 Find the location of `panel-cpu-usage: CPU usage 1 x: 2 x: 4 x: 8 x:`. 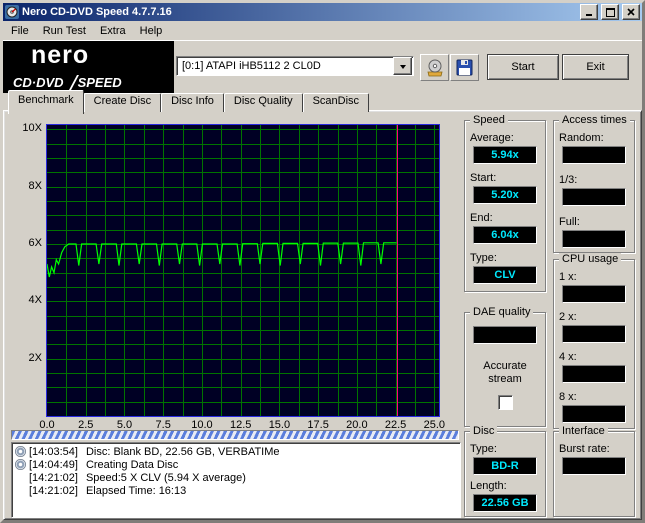

panel-cpu-usage: CPU usage 1 x: 2 x: 4 x: 8 x: is located at coordinates (594, 341).